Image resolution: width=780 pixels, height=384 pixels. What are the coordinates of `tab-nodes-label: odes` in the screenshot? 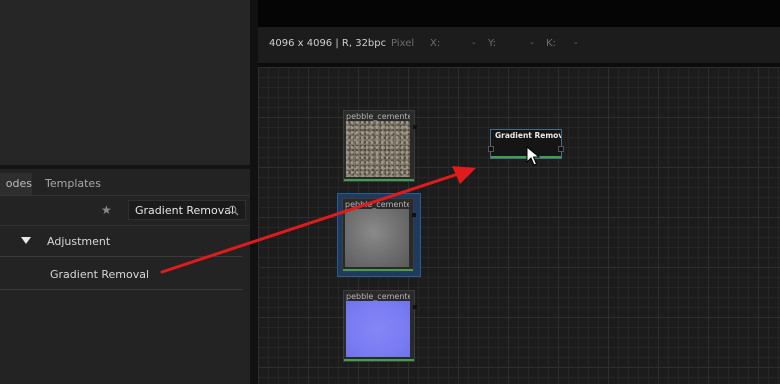 It's located at (18, 183).